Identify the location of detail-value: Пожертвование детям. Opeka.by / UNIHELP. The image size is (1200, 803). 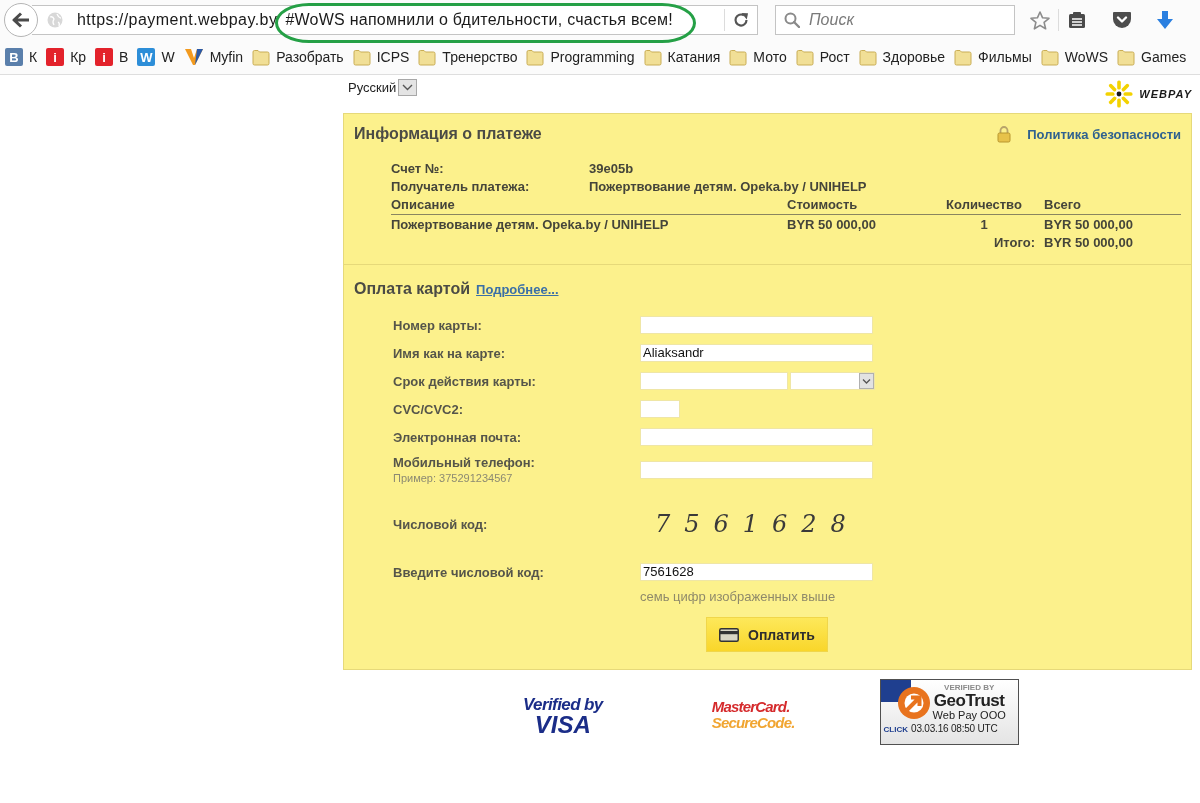
(728, 187).